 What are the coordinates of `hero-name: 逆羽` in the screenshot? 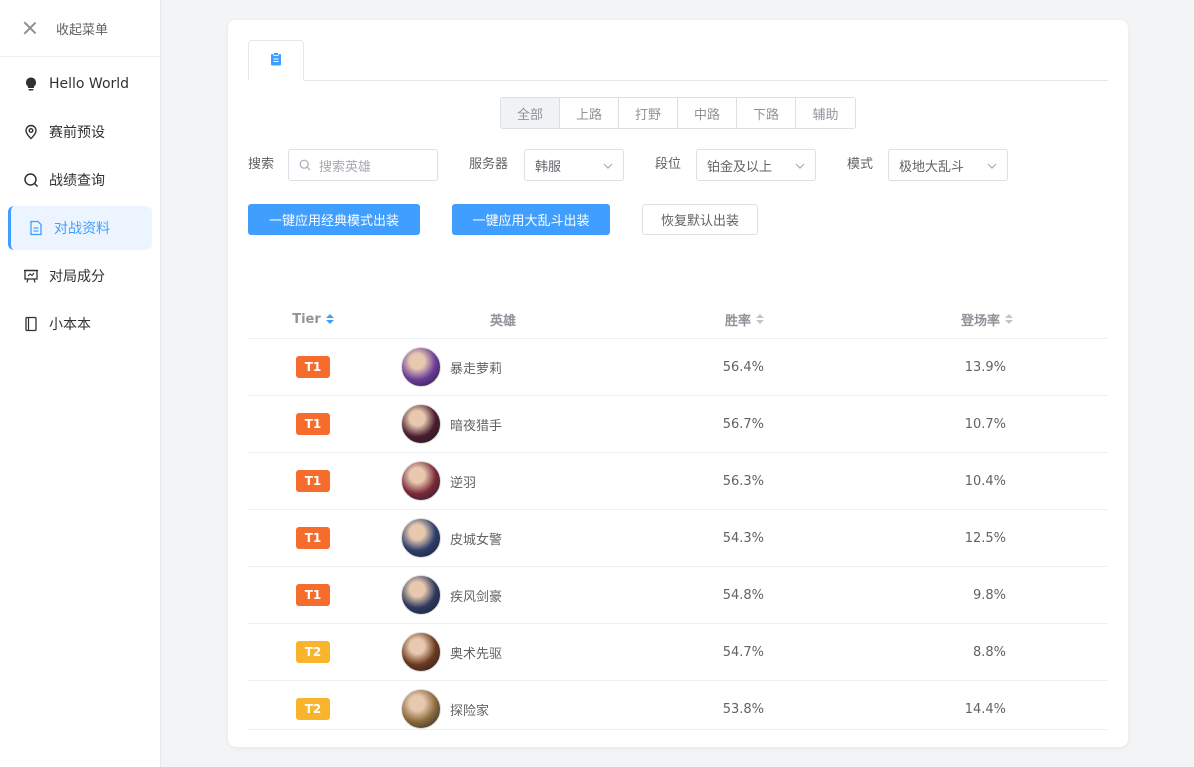 It's located at (463, 483).